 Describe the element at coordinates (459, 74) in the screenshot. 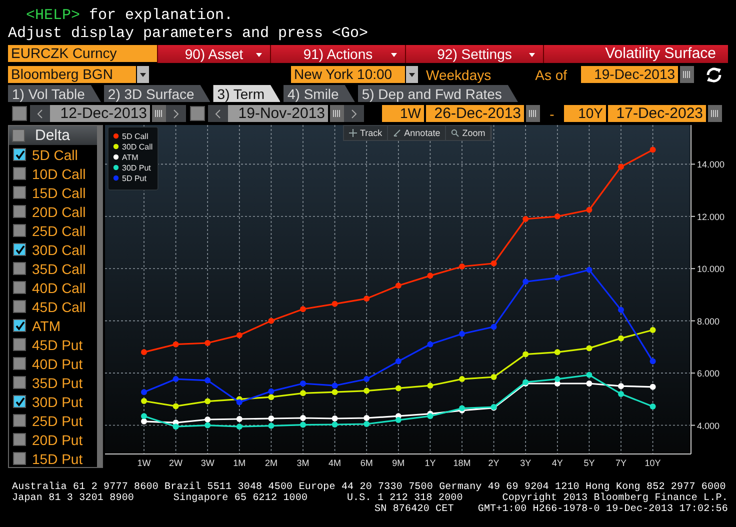

I see `schedule-label: Weekdays` at that location.